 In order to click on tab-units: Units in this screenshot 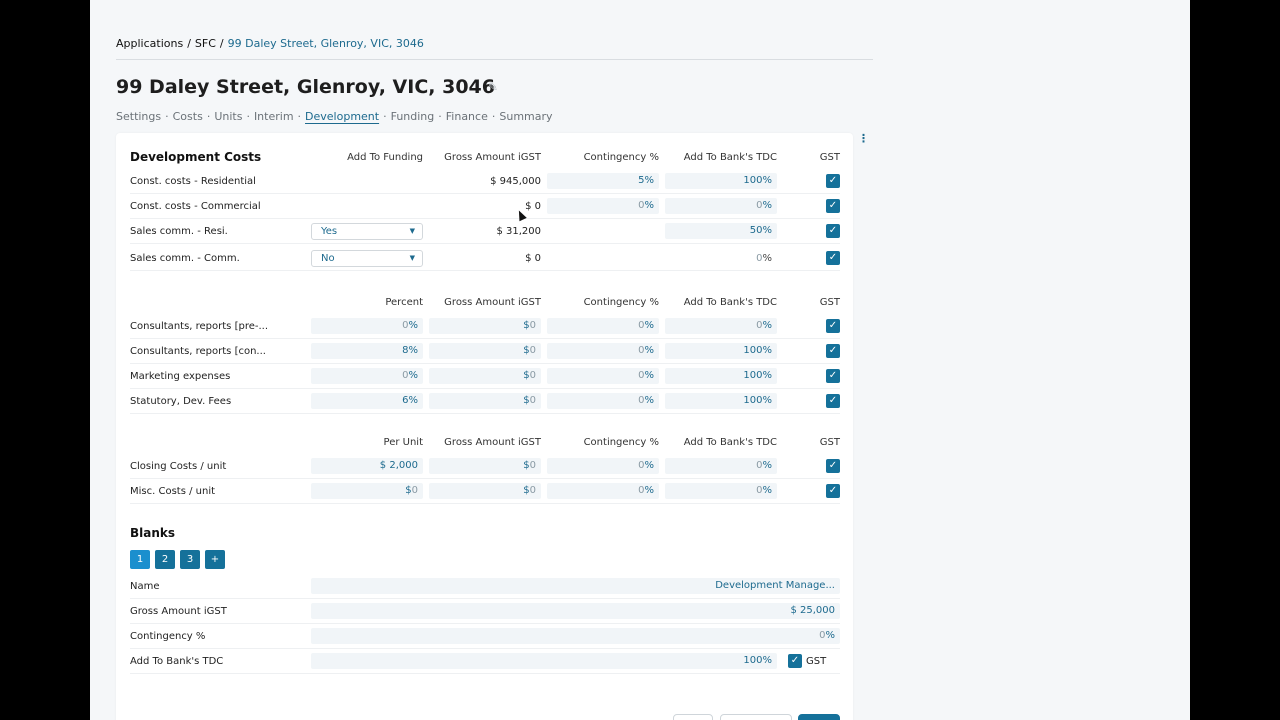, I will do `click(228, 116)`.